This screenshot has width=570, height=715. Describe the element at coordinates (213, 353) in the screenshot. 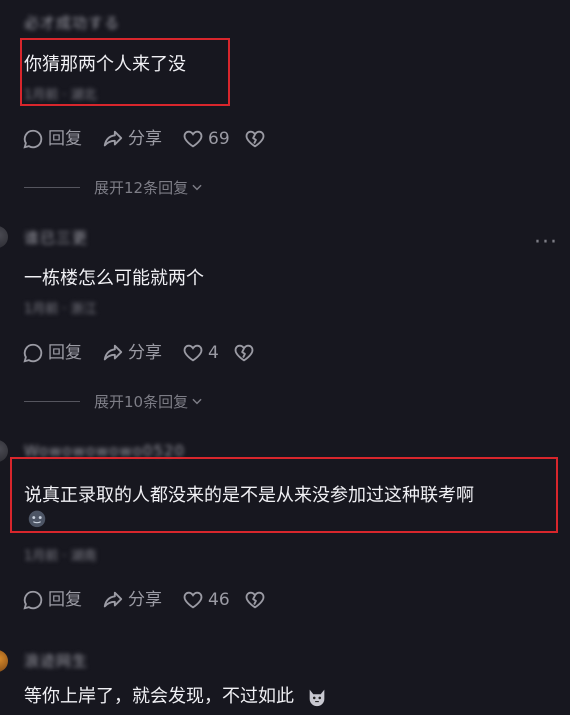

I see `like-count: 4` at that location.